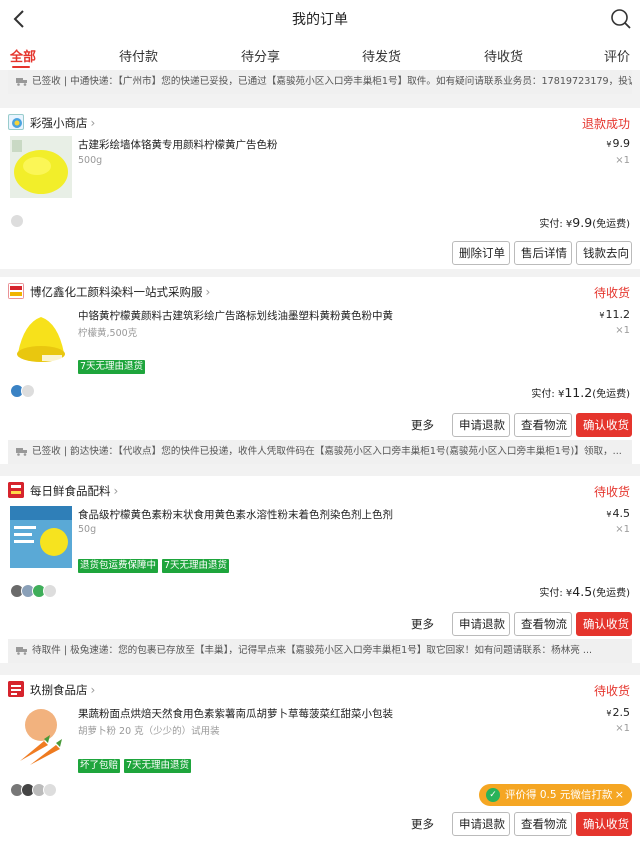 This screenshot has width=640, height=841. What do you see at coordinates (87, 529) in the screenshot?
I see `product-spec: 50g` at bounding box center [87, 529].